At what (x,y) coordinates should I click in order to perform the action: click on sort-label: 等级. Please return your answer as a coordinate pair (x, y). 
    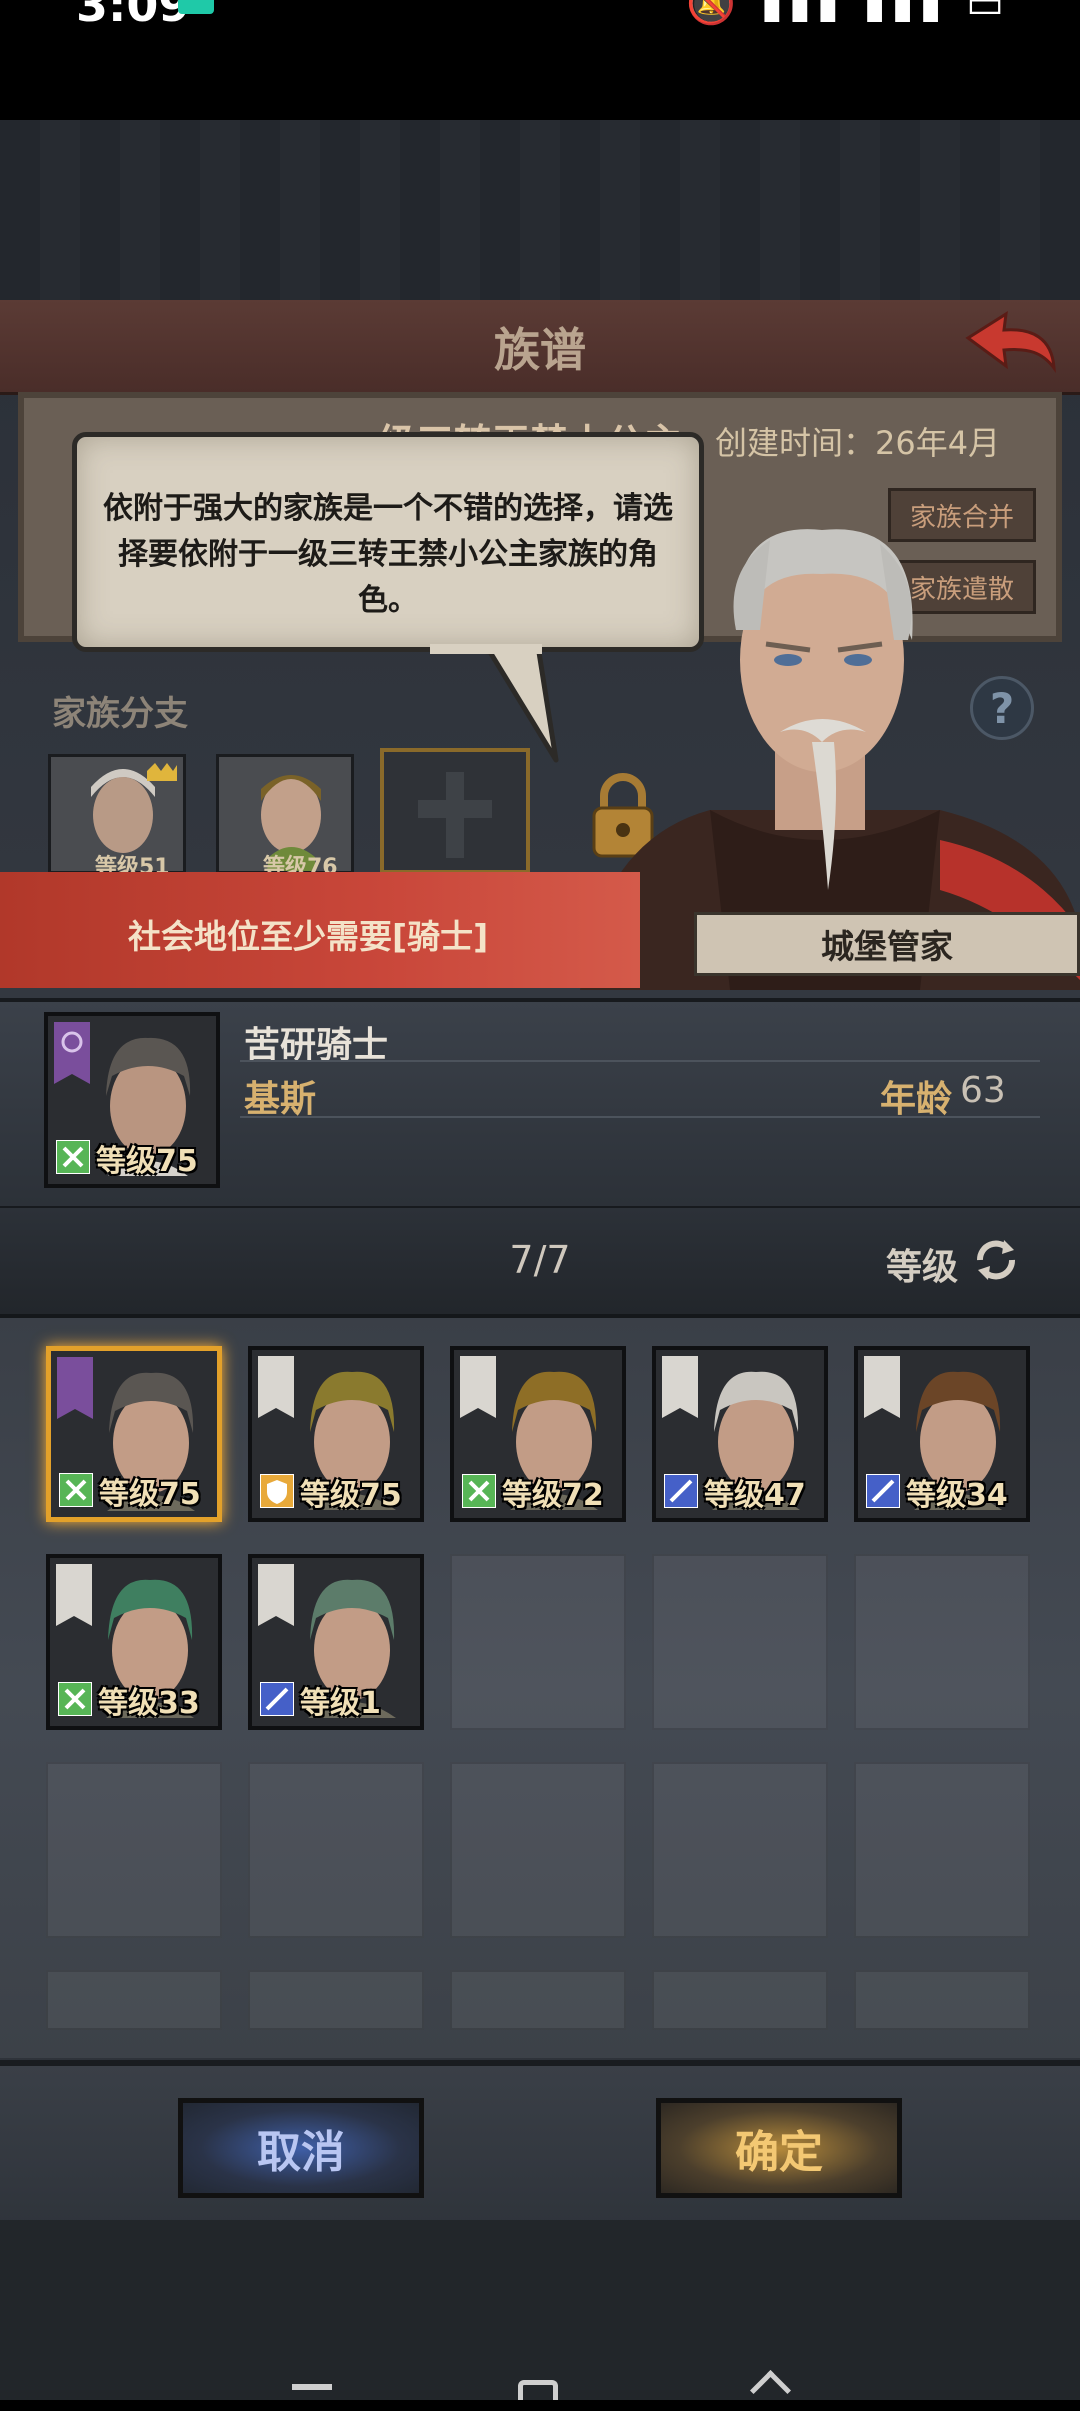
    Looking at the image, I should click on (922, 1264).